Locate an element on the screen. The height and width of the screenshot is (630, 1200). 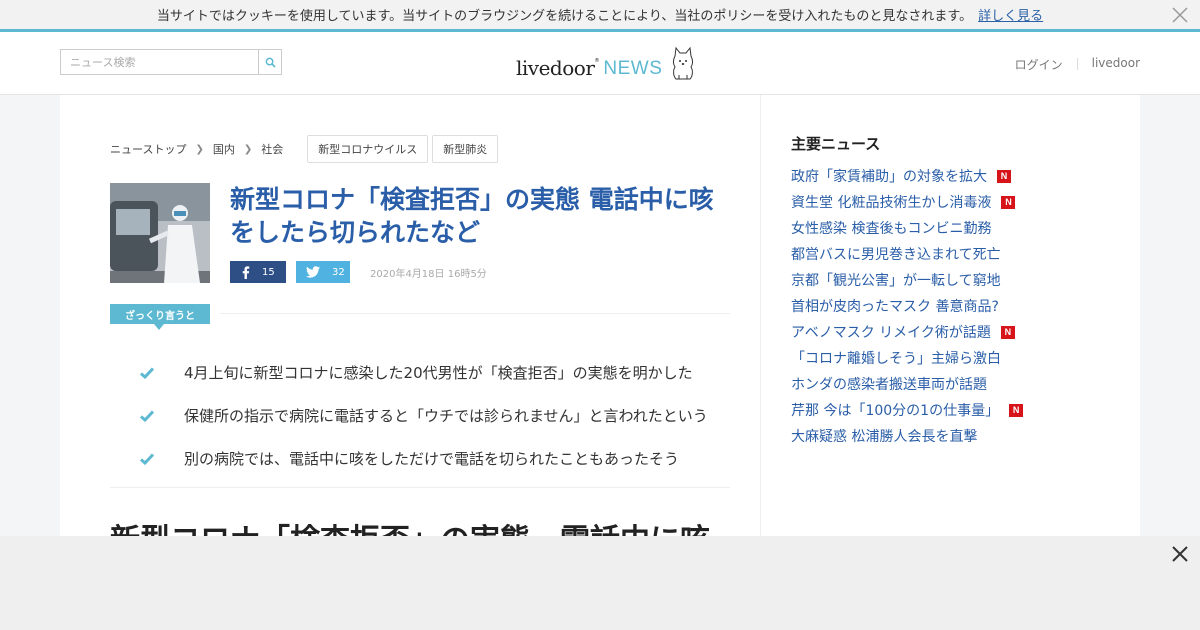
facebook-share-button: 15 is located at coordinates (258, 272).